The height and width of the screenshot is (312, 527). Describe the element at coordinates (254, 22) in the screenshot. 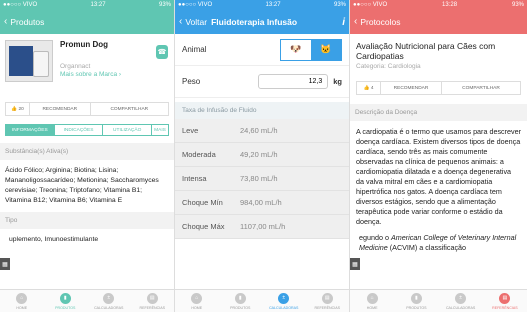

I see `page-title: Fluidoterapia Infusão` at that location.